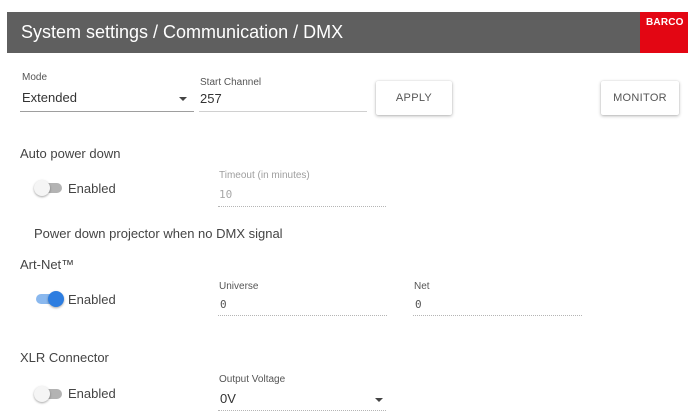 The height and width of the screenshot is (420, 688). Describe the element at coordinates (239, 286) in the screenshot. I see `universe-label: Universe` at that location.